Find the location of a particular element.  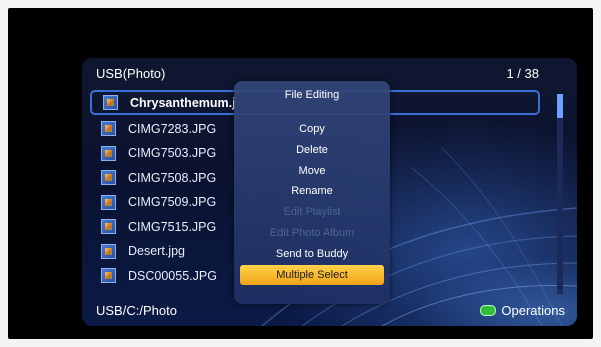

file-name: CIMG7515.JPG is located at coordinates (172, 226).